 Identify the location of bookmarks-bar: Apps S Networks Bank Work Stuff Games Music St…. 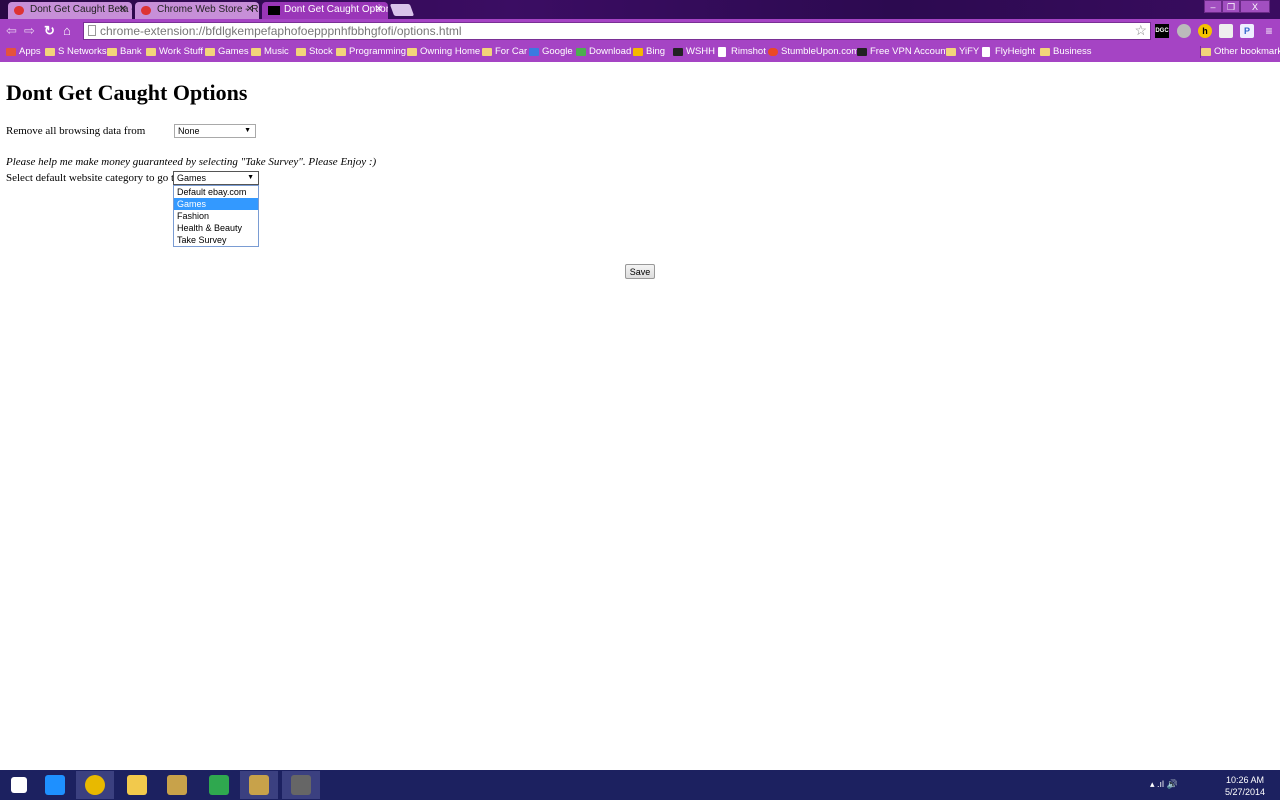
(640, 52).